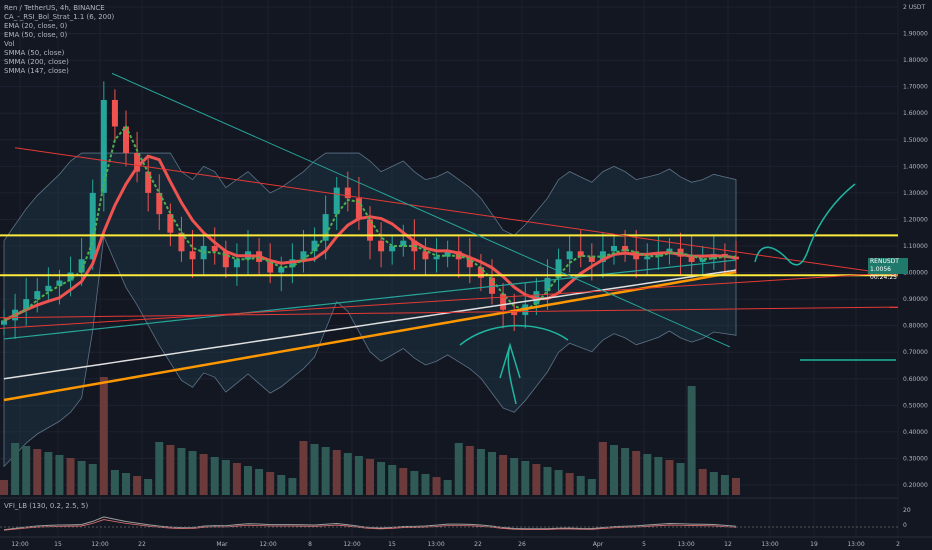  What do you see at coordinates (884, 261) in the screenshot?
I see `price-badge-symbol: RENUSDT` at bounding box center [884, 261].